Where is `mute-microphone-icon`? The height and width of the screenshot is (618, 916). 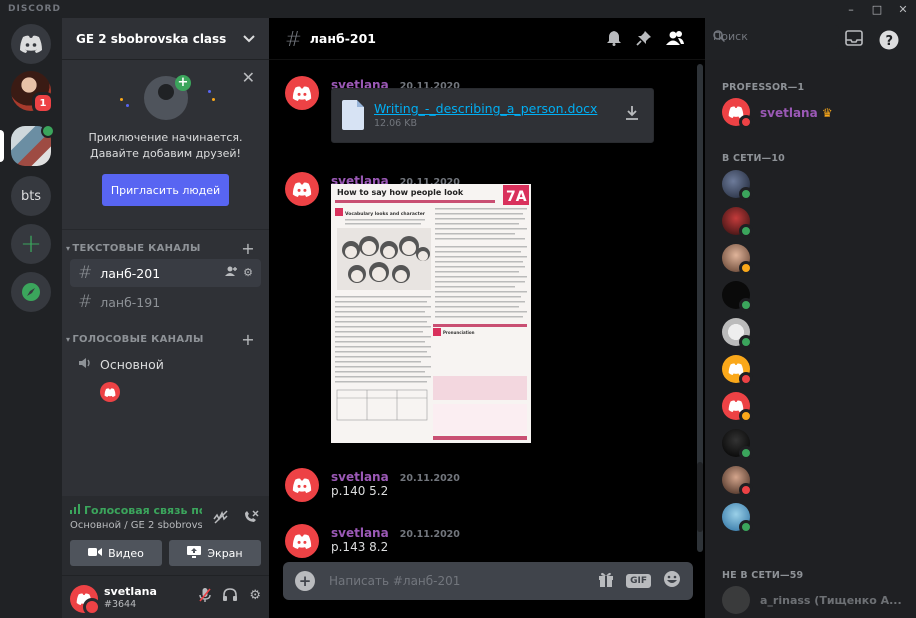 mute-microphone-icon is located at coordinates (205, 597).